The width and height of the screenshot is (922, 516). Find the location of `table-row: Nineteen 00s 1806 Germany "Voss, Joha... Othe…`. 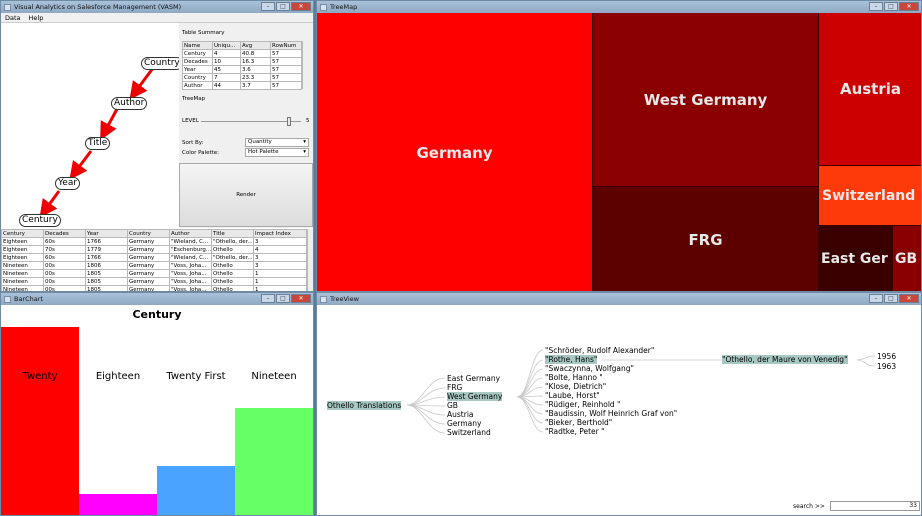

table-row: Nineteen 00s 1806 Germany "Voss, Joha... Othe… is located at coordinates (154, 265).